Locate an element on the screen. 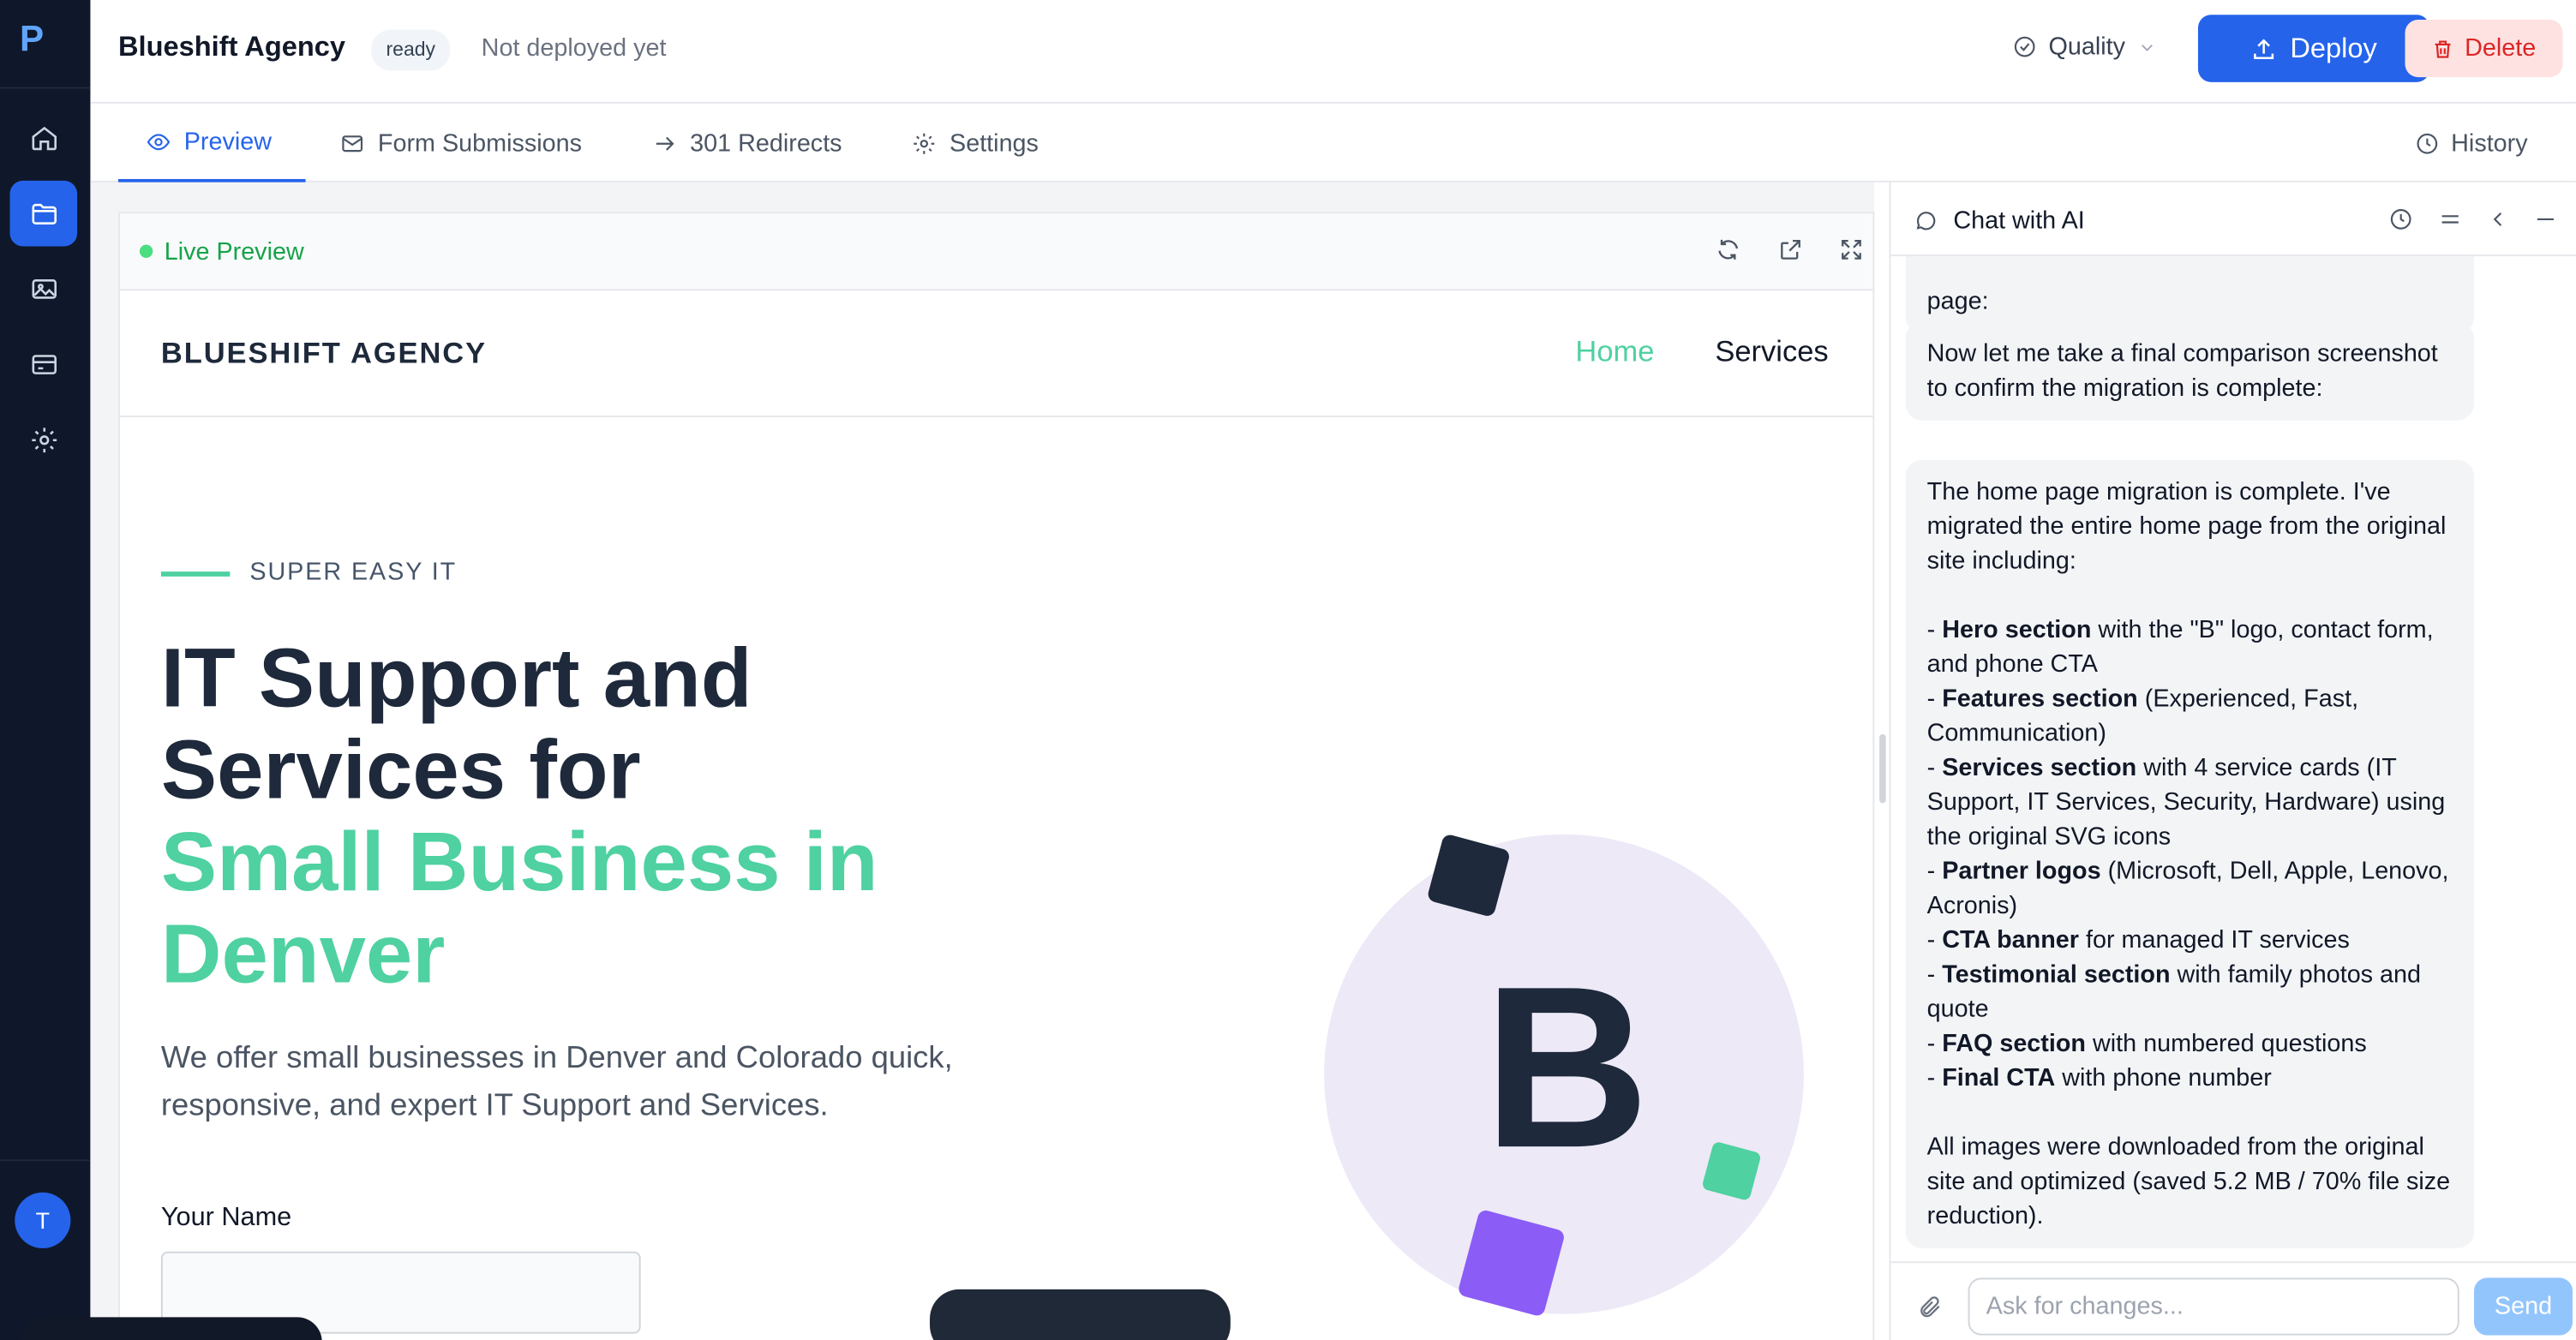 The image size is (2576, 1340). home-icon is located at coordinates (44, 138).